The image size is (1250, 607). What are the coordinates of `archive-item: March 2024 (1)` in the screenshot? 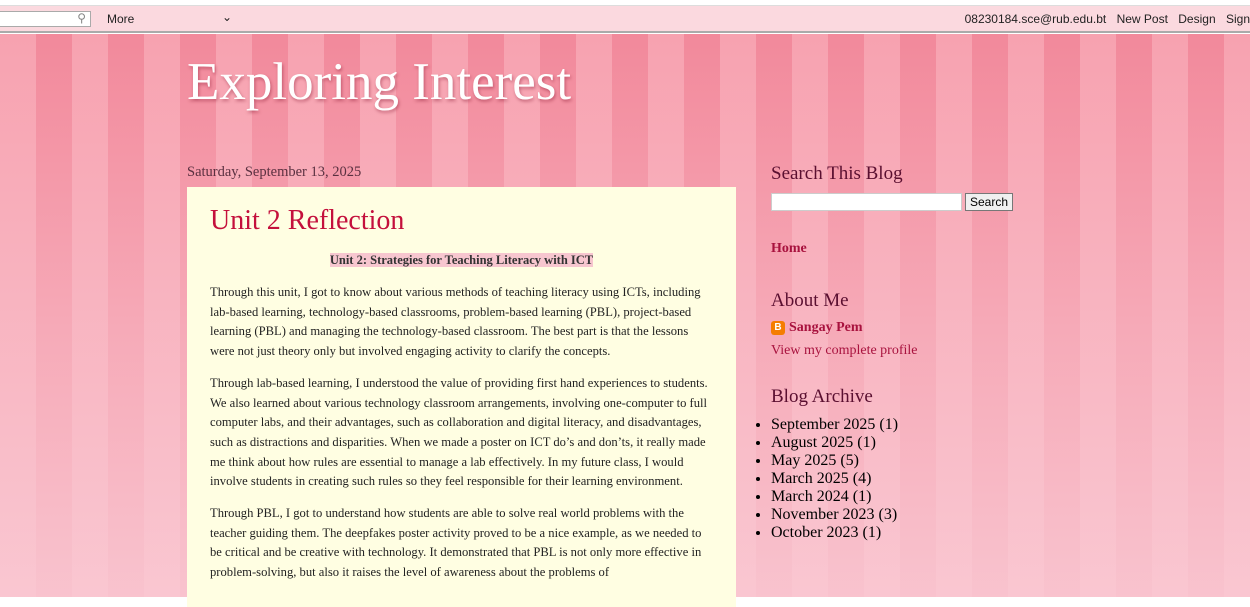 It's located at (893, 497).